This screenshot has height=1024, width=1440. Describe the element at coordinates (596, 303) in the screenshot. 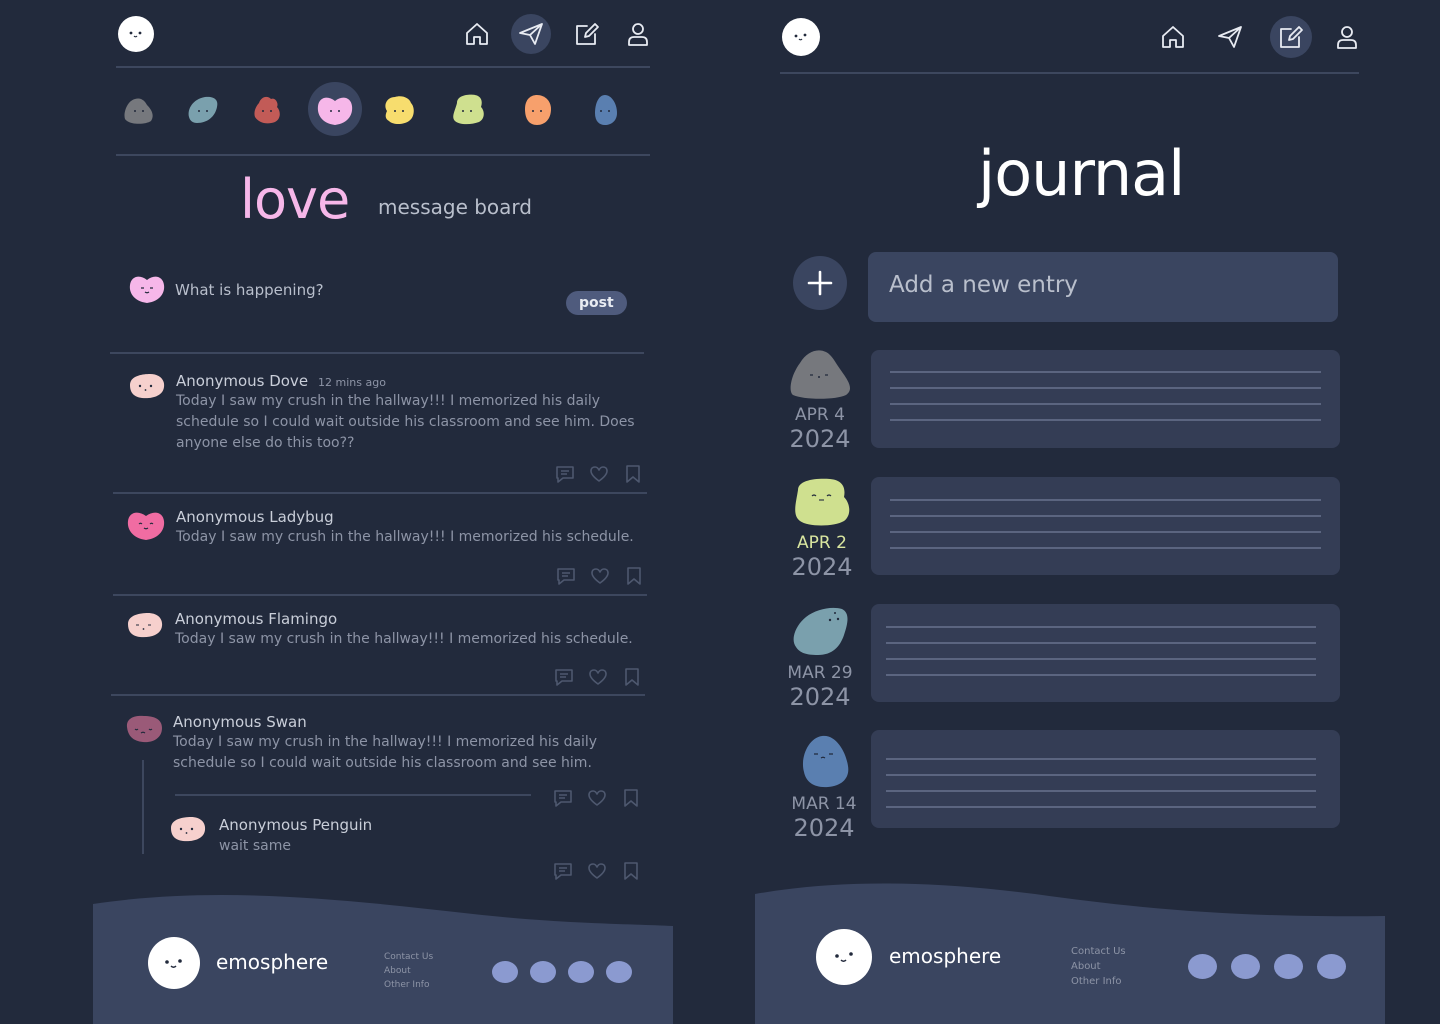

I see `post-button: post` at that location.